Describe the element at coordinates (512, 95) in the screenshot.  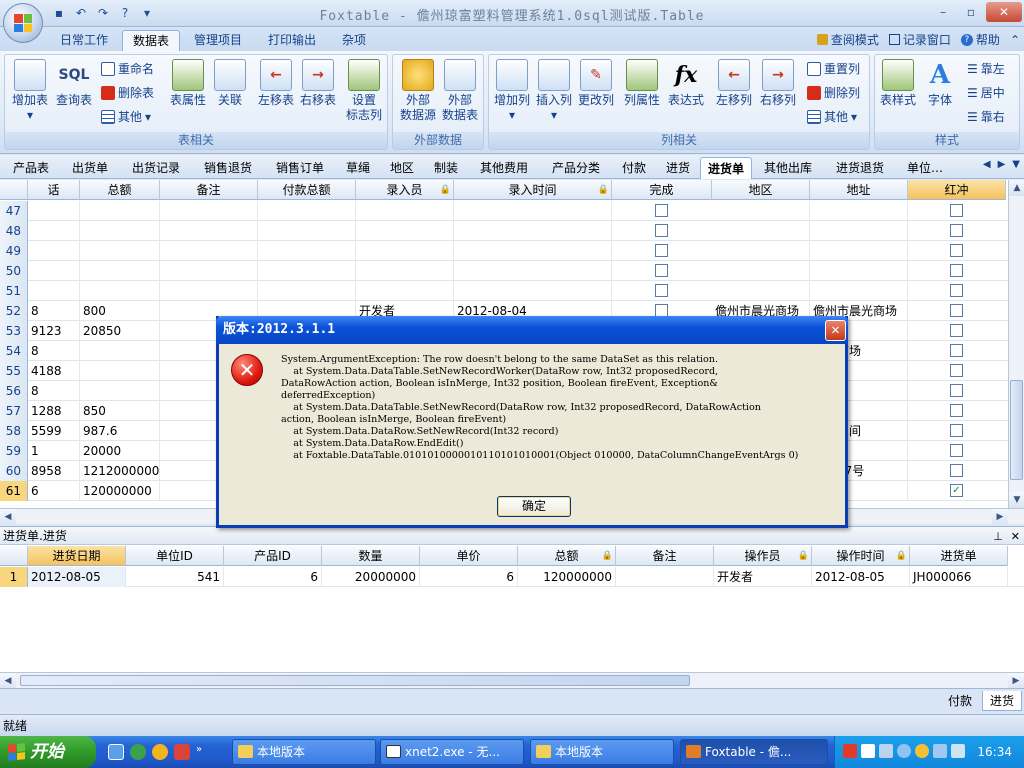
I see `add-column-button: 增加列 ▾` at that location.